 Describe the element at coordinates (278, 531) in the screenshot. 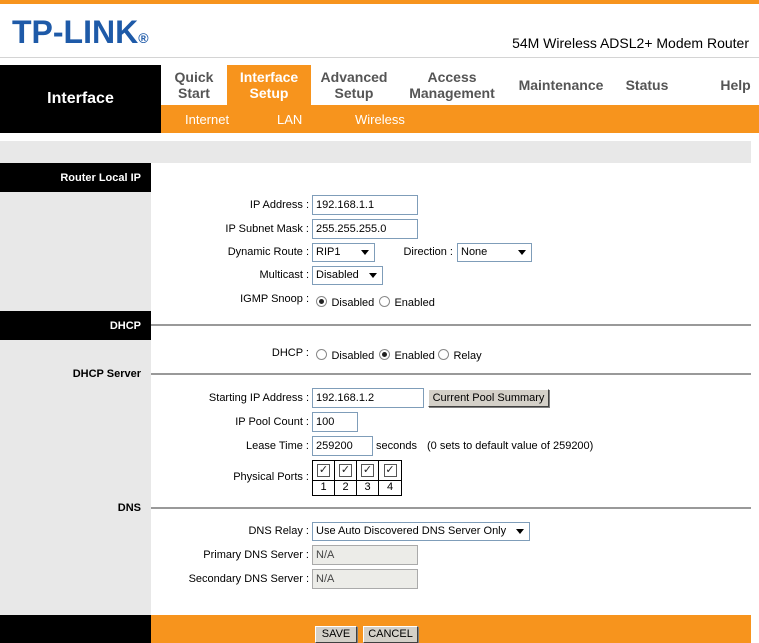

I see `dns-relay-label: DNS Relay :` at that location.